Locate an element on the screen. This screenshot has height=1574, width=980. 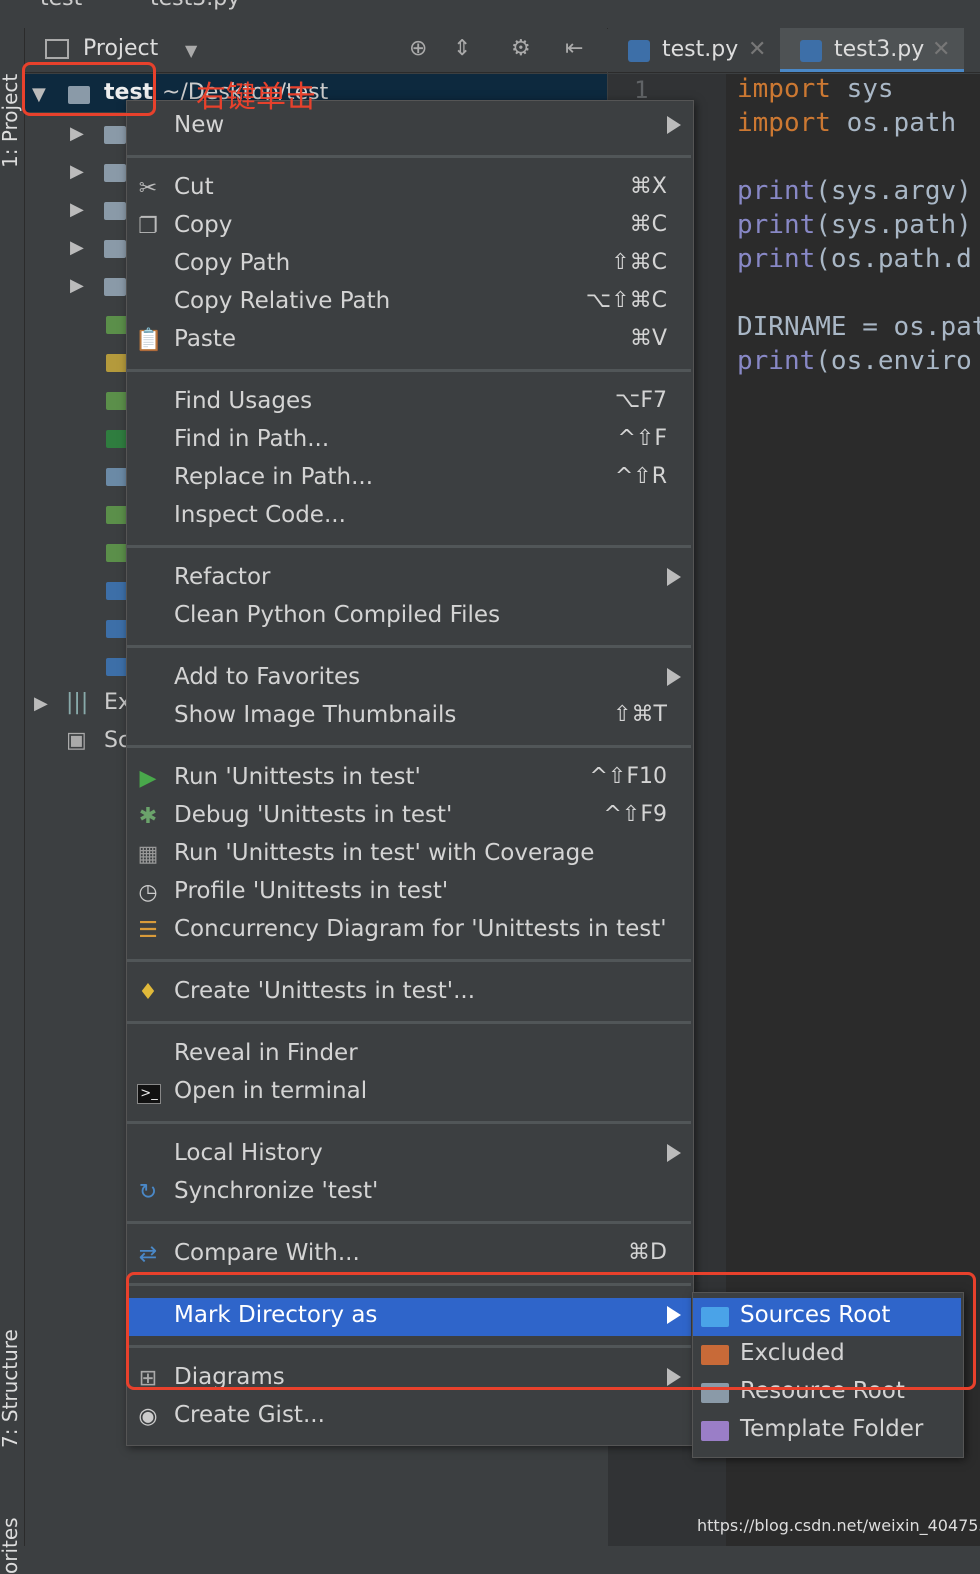
breadcrumb: test test3.py is located at coordinates (490, 14).